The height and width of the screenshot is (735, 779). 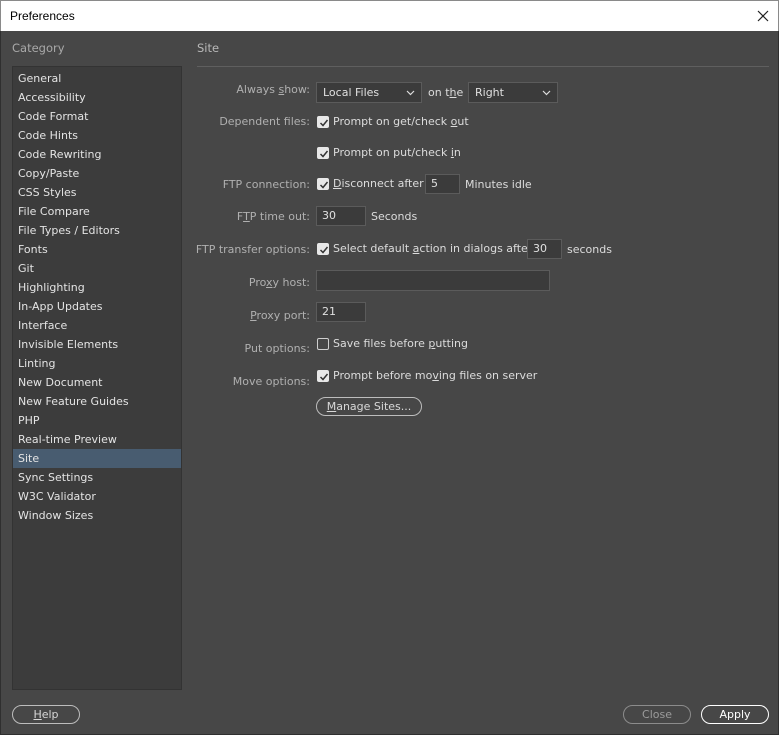 I want to click on title-bar: Preferences, so click(x=389, y=15).